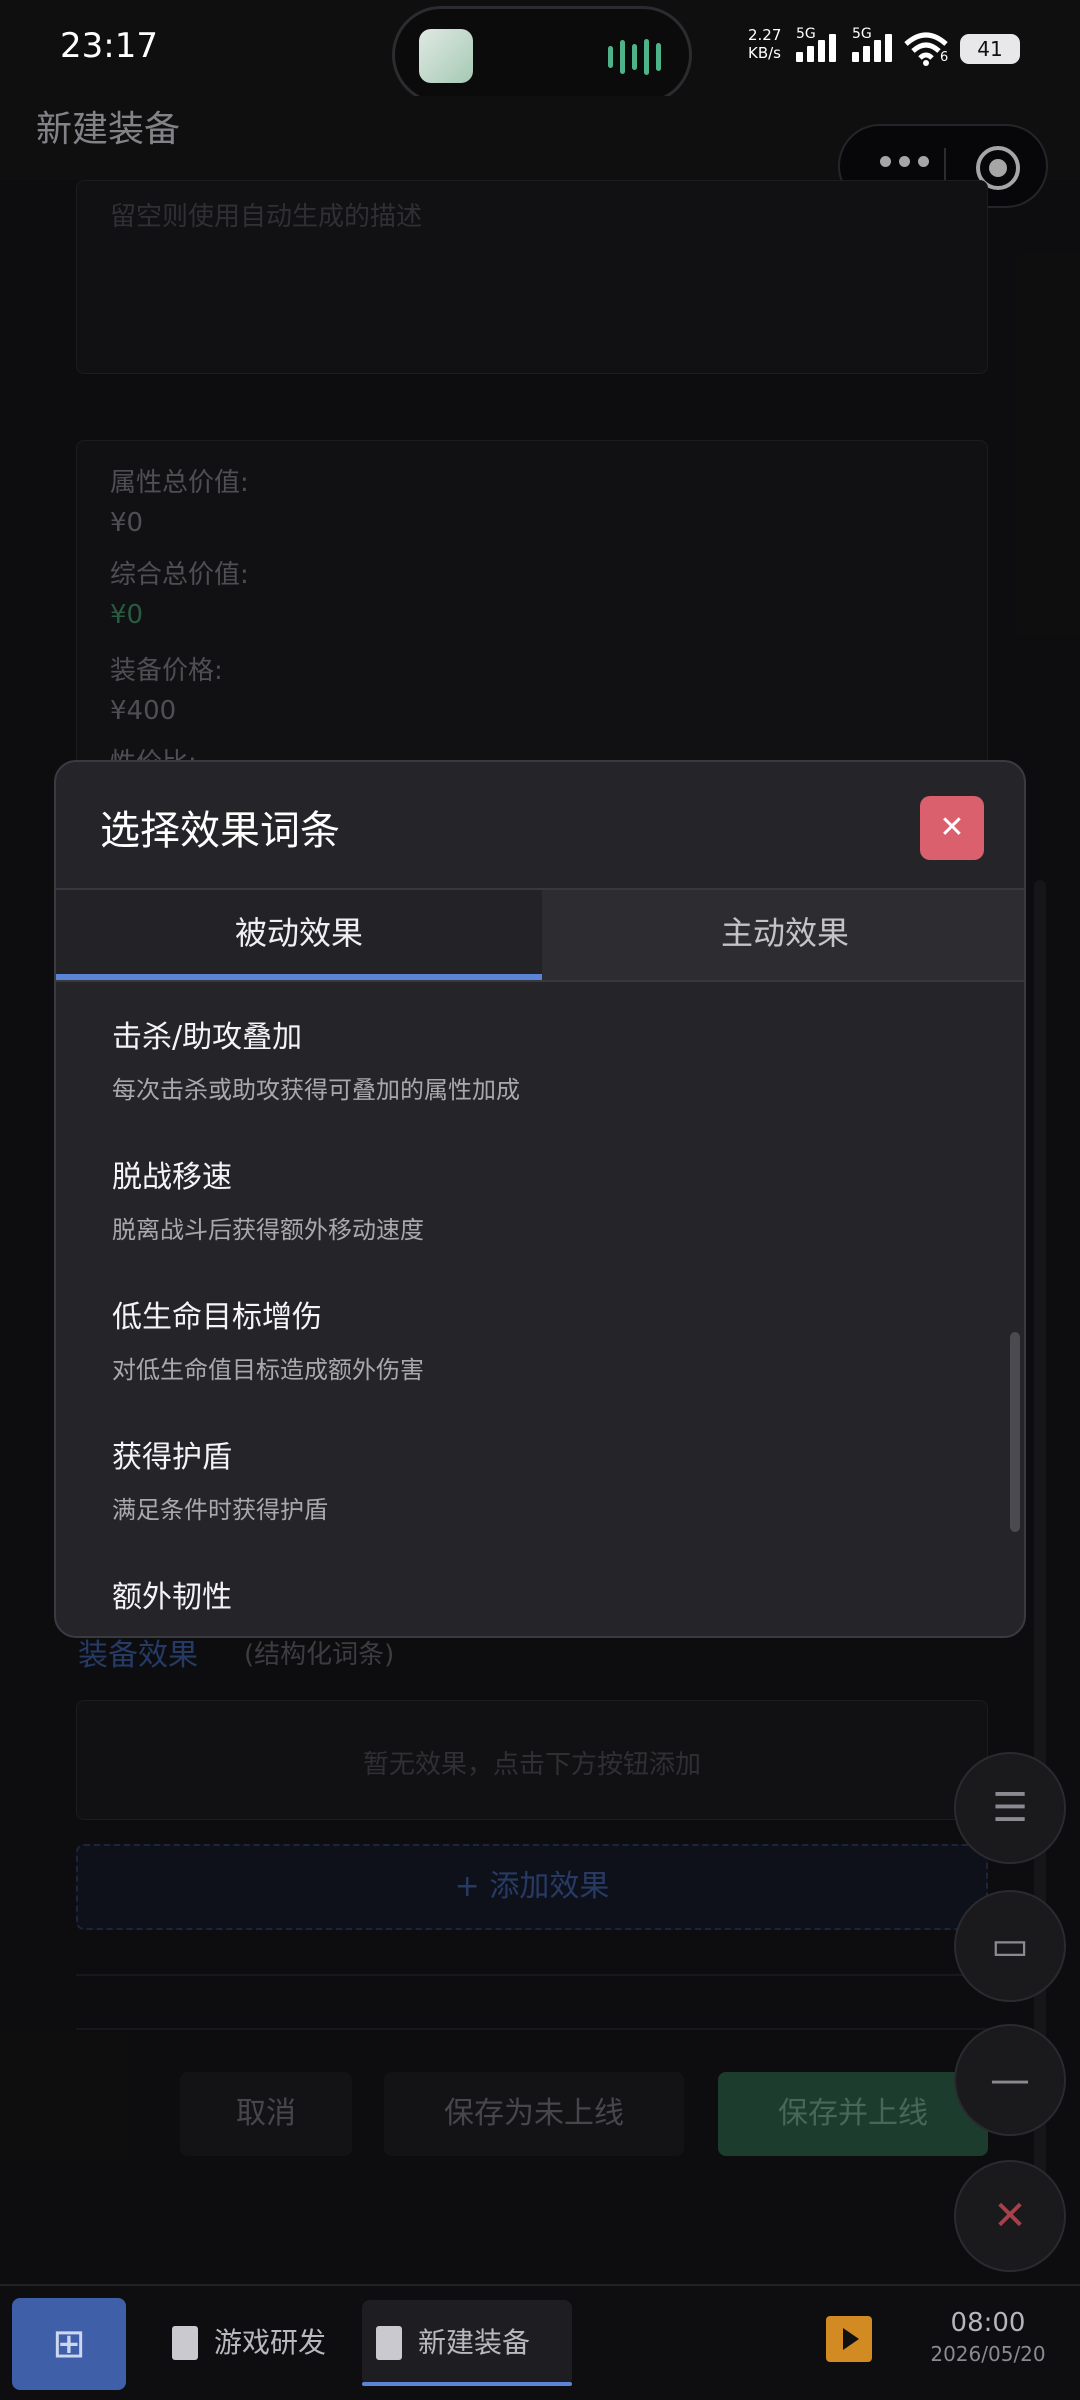 The height and width of the screenshot is (2400, 1080). What do you see at coordinates (217, 1317) in the screenshot?
I see `item-title: 低生命目标增伤` at bounding box center [217, 1317].